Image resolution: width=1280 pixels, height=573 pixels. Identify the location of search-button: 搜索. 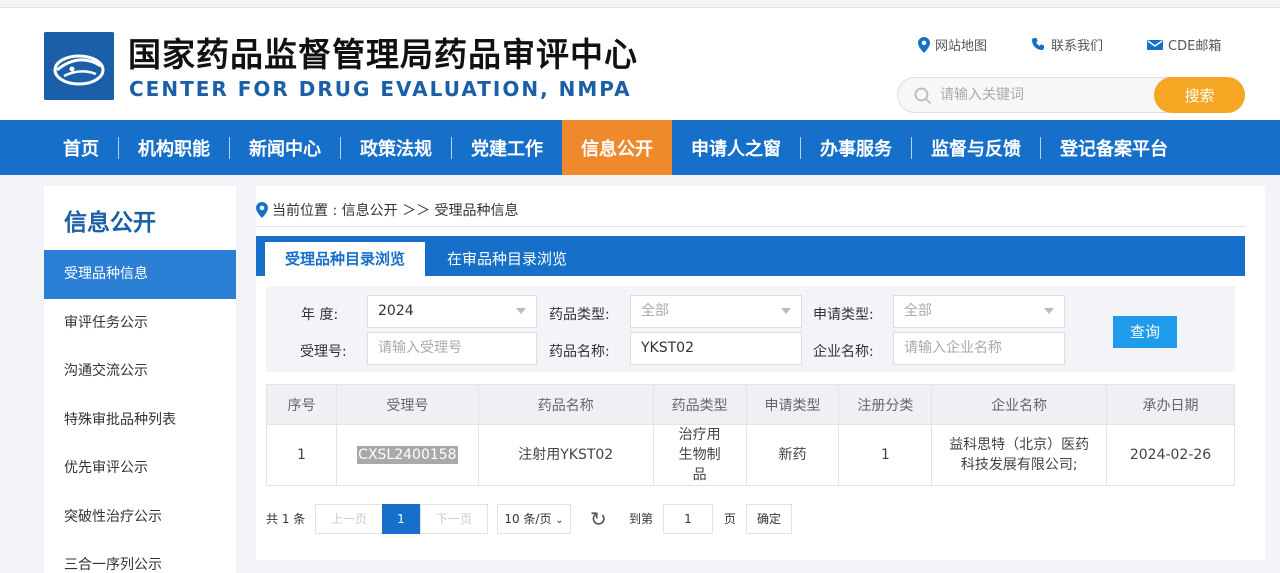
(1199, 95).